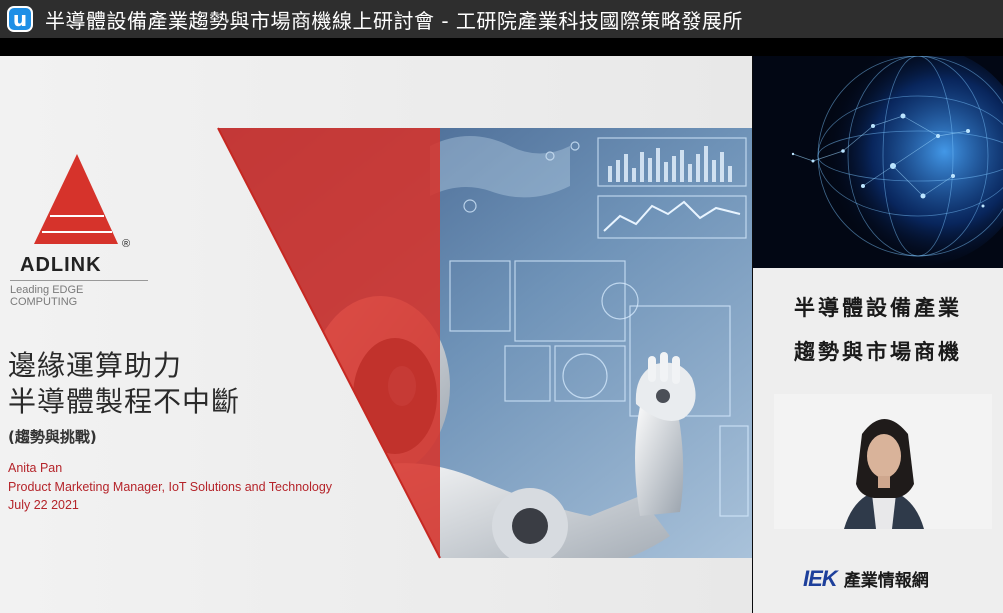 This screenshot has height=613, width=1003. I want to click on event-side-panel: 半導體設備產業 趨勢與市場商機 IEK 產業情報網, so click(878, 440).